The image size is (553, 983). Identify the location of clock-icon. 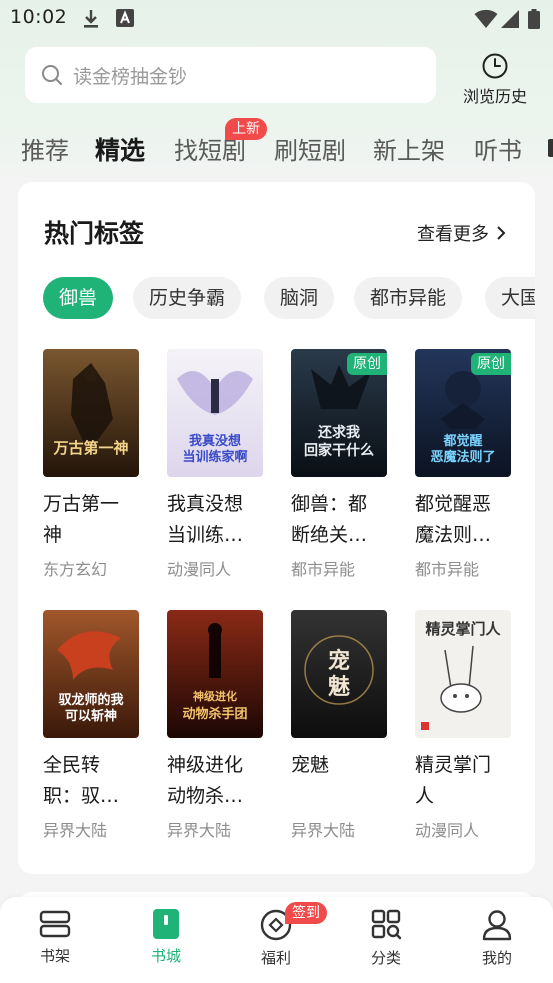
(495, 66).